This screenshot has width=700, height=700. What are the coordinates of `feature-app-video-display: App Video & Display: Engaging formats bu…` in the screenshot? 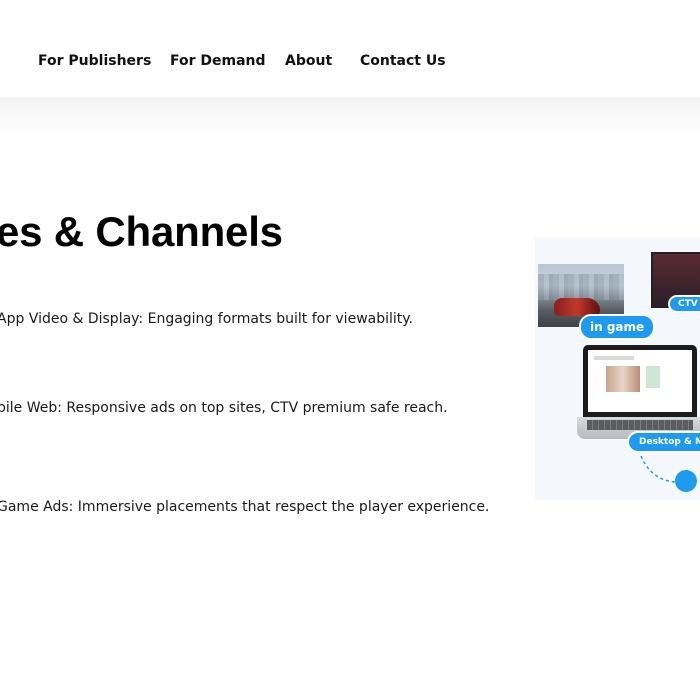 It's located at (207, 319).